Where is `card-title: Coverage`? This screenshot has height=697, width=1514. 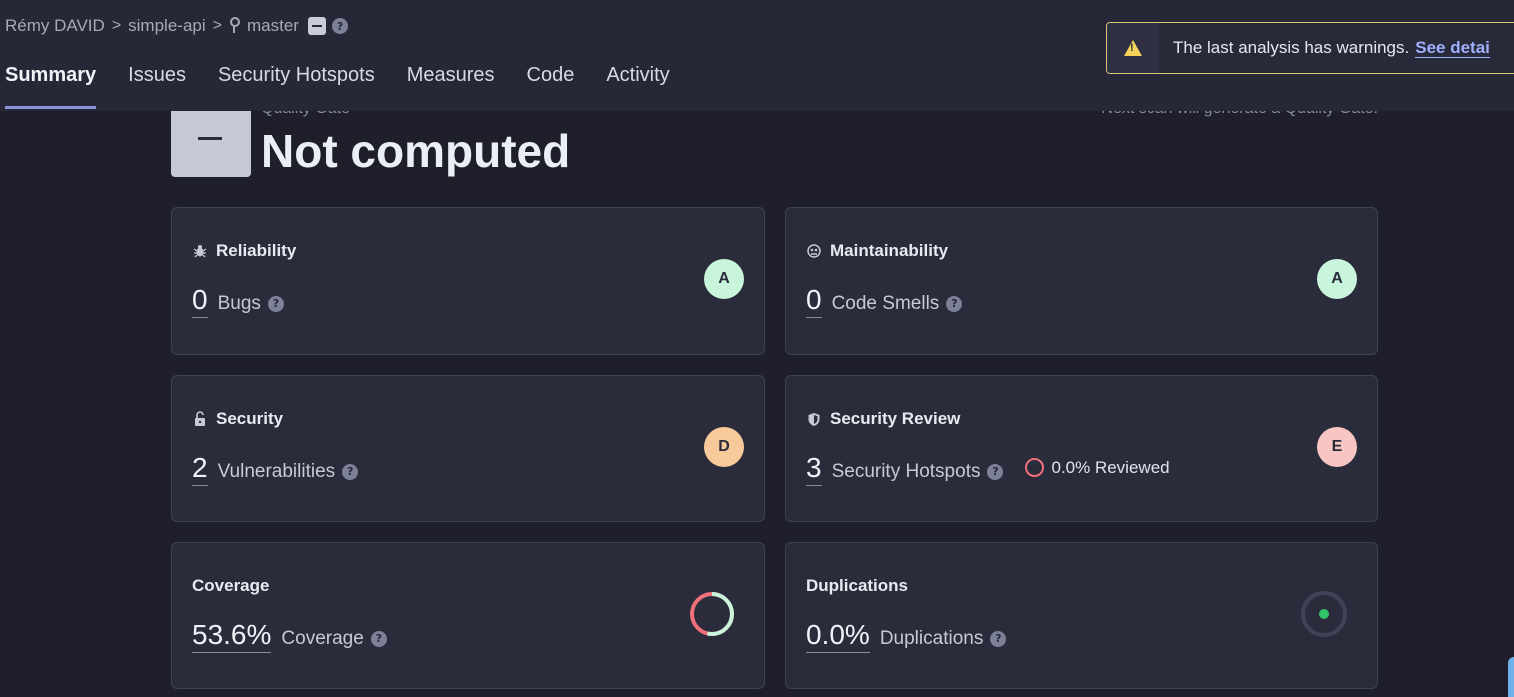 card-title: Coverage is located at coordinates (230, 586).